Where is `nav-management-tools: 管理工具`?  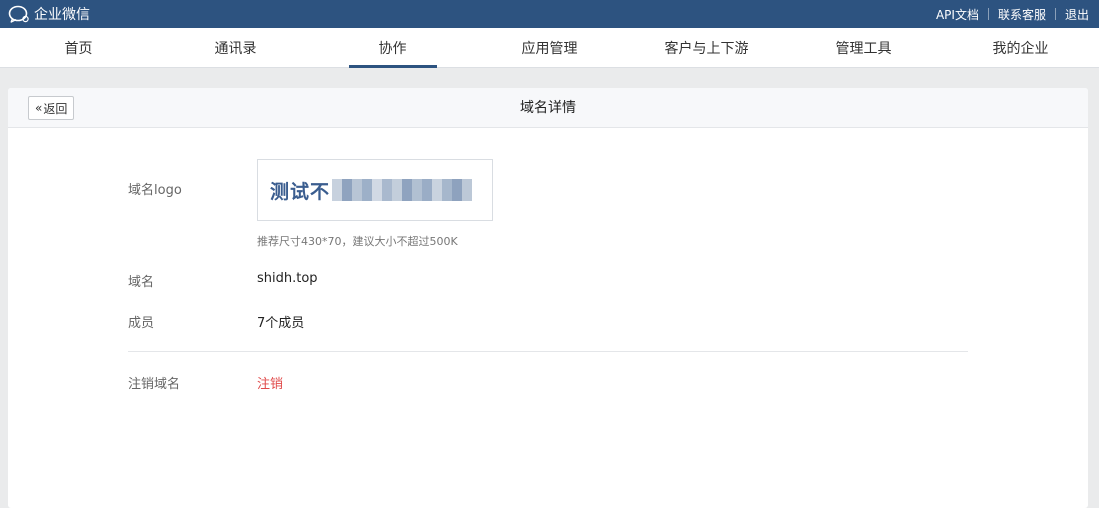
nav-management-tools: 管理工具 is located at coordinates (863, 47).